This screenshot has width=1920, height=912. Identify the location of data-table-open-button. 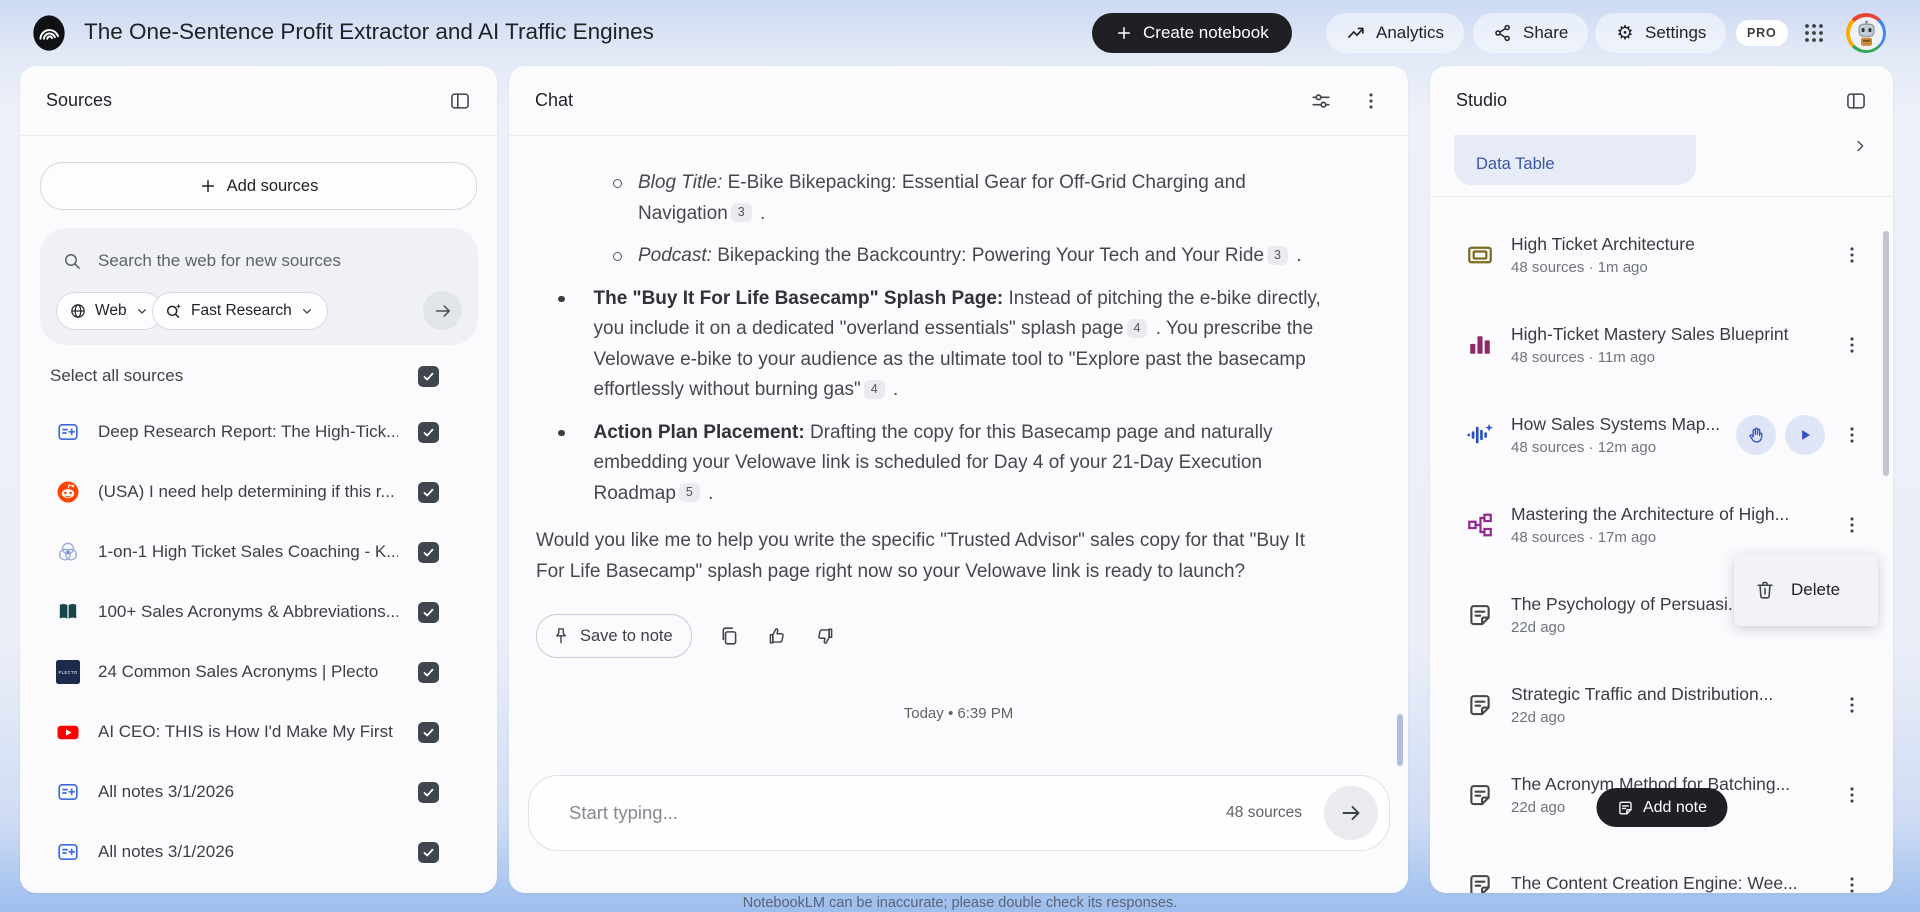
(1860, 146).